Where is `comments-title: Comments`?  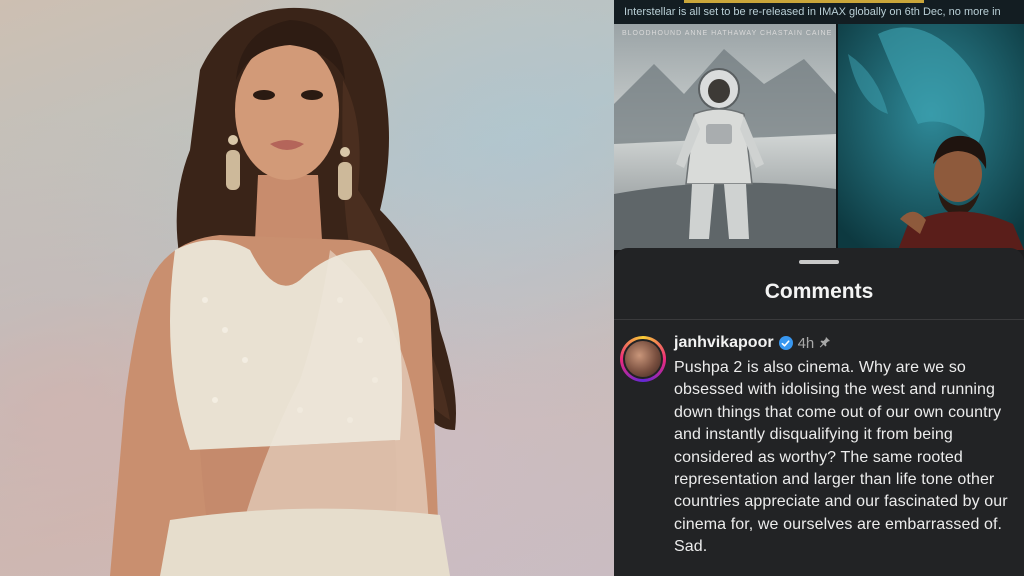 comments-title: Comments is located at coordinates (819, 291).